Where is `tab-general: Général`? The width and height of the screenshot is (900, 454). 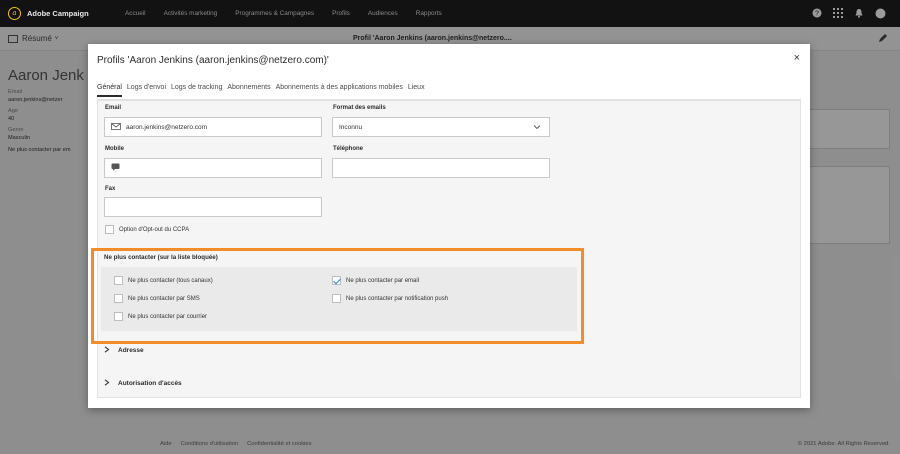
tab-general: Général is located at coordinates (109, 90).